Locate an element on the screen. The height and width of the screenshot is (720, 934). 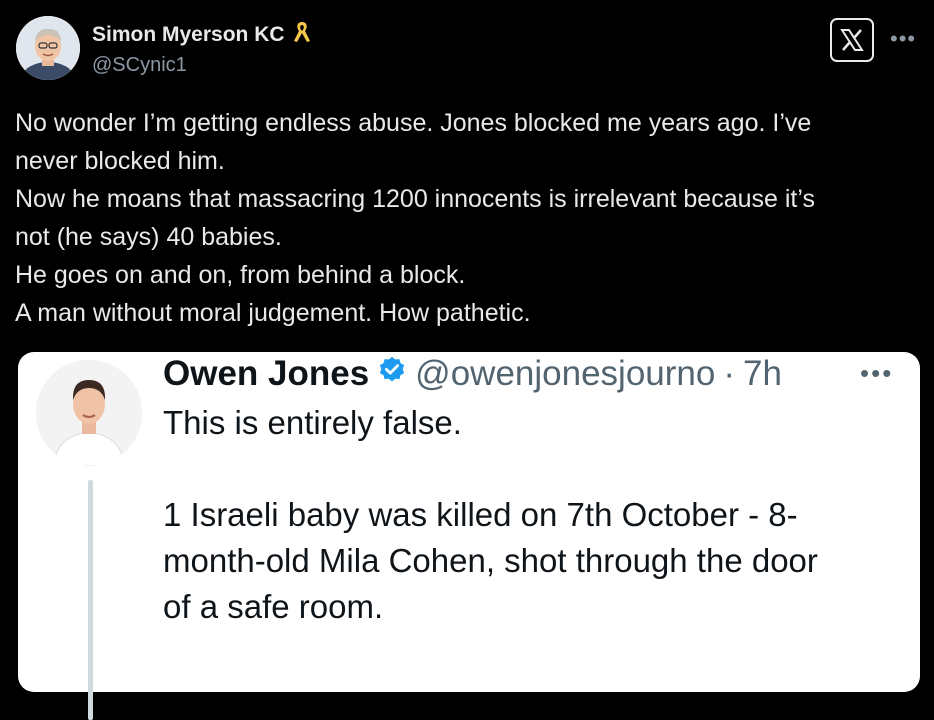
author-name-text: Simon Myerson KC is located at coordinates (188, 34).